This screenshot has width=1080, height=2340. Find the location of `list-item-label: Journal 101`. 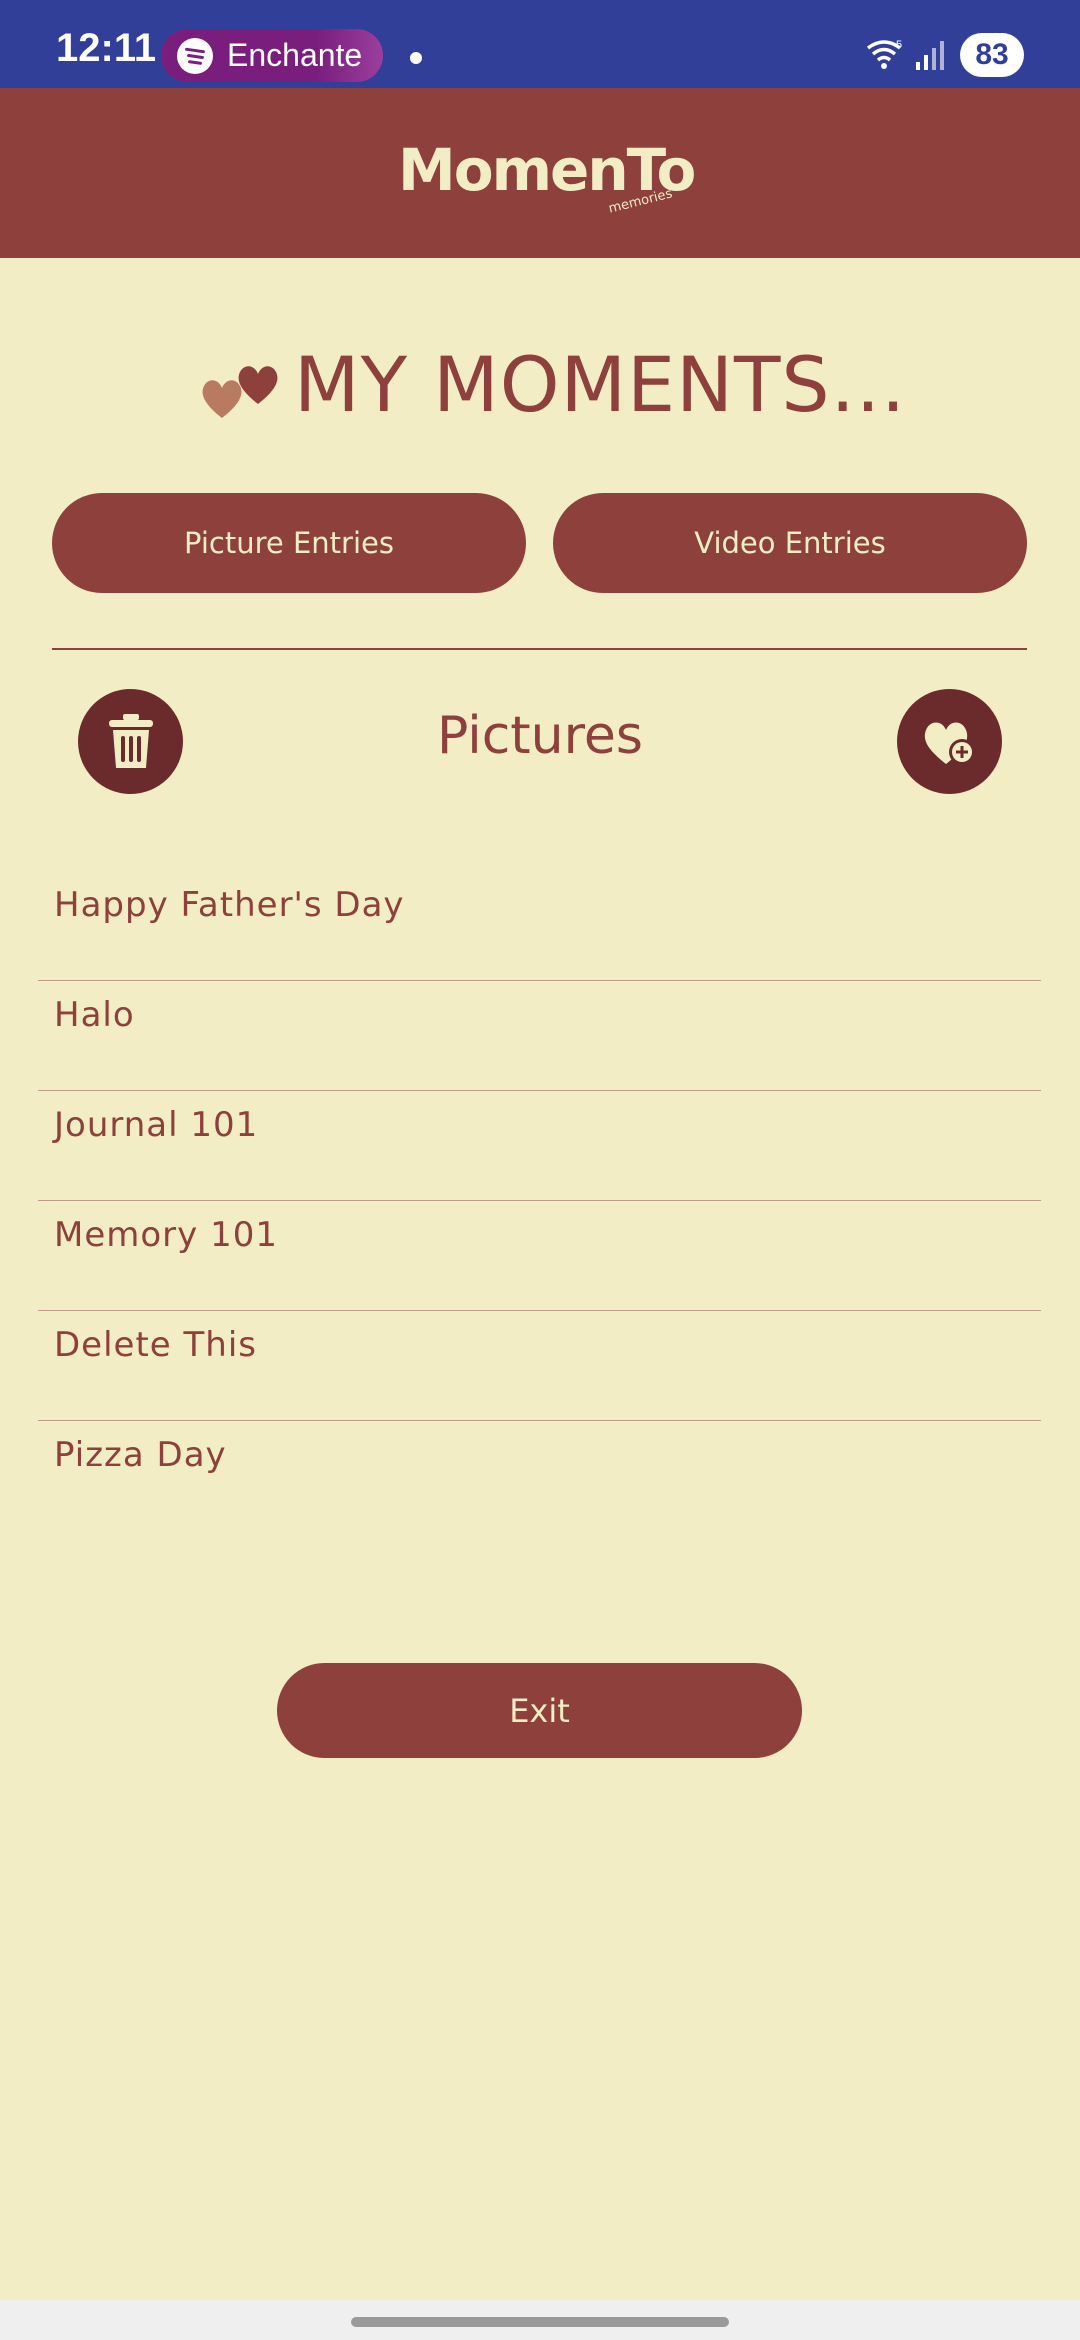

list-item-label: Journal 101 is located at coordinates (156, 1125).